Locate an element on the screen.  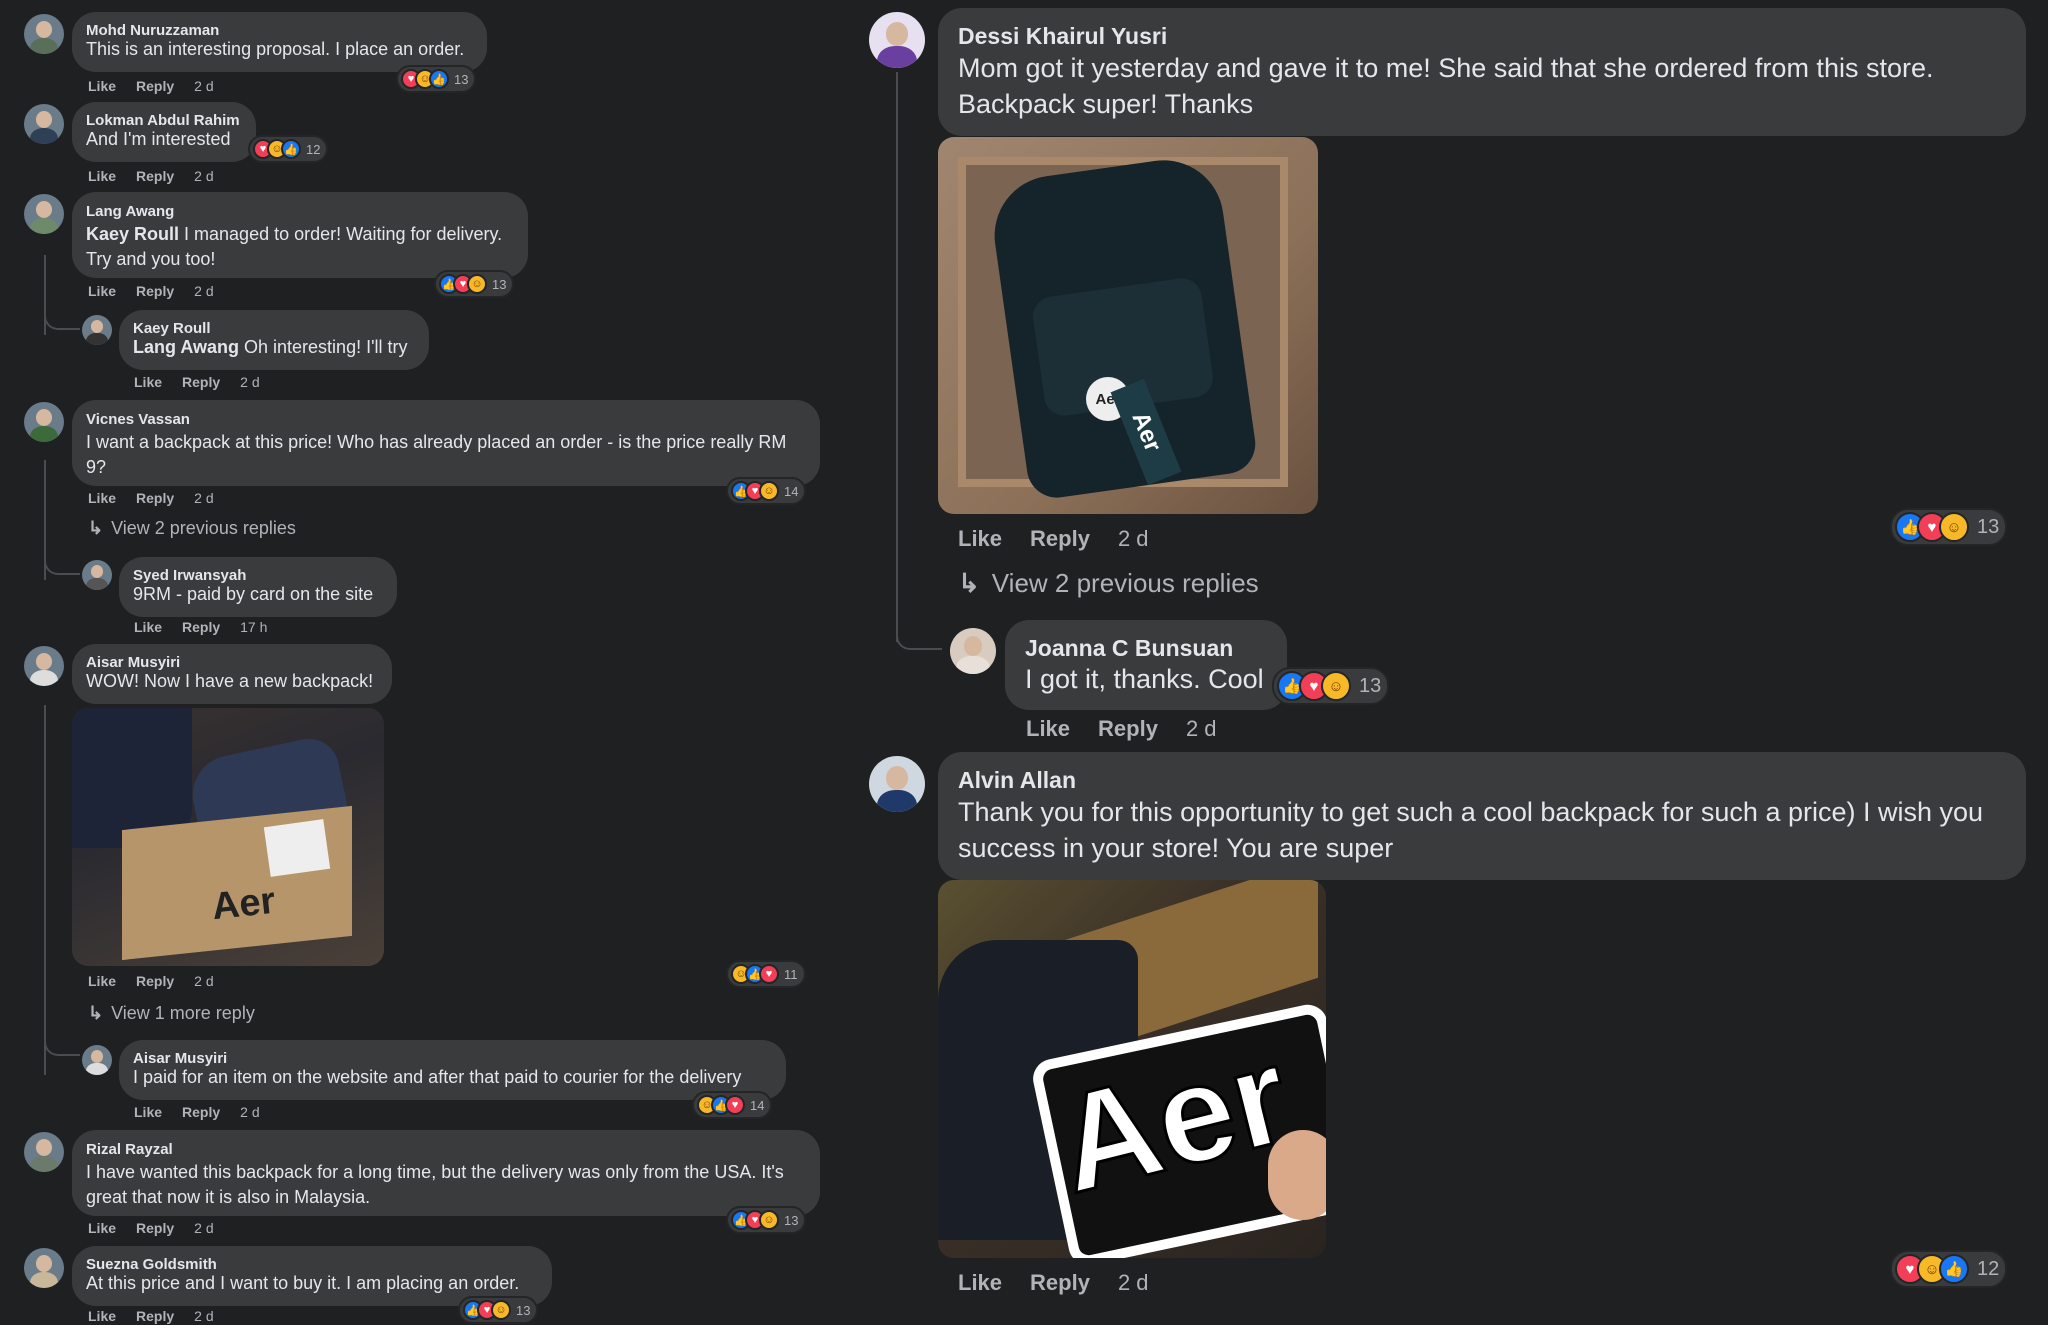
comment-author: Joanna C Bunsuan is located at coordinates (1146, 648).